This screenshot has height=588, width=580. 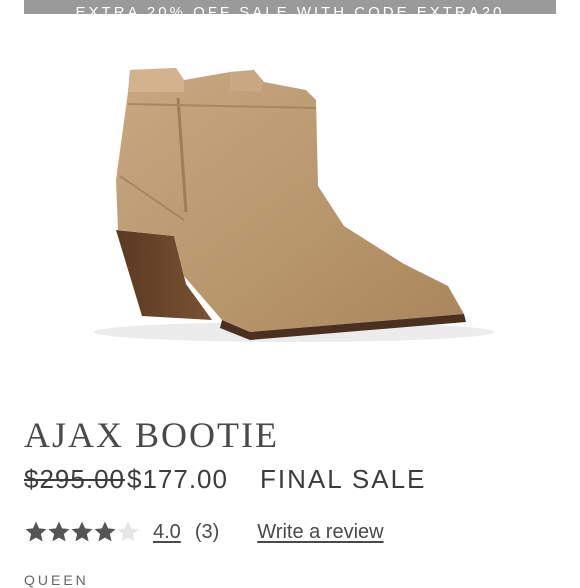 What do you see at coordinates (151, 435) in the screenshot?
I see `product-title: AJAX BOOTIE` at bounding box center [151, 435].